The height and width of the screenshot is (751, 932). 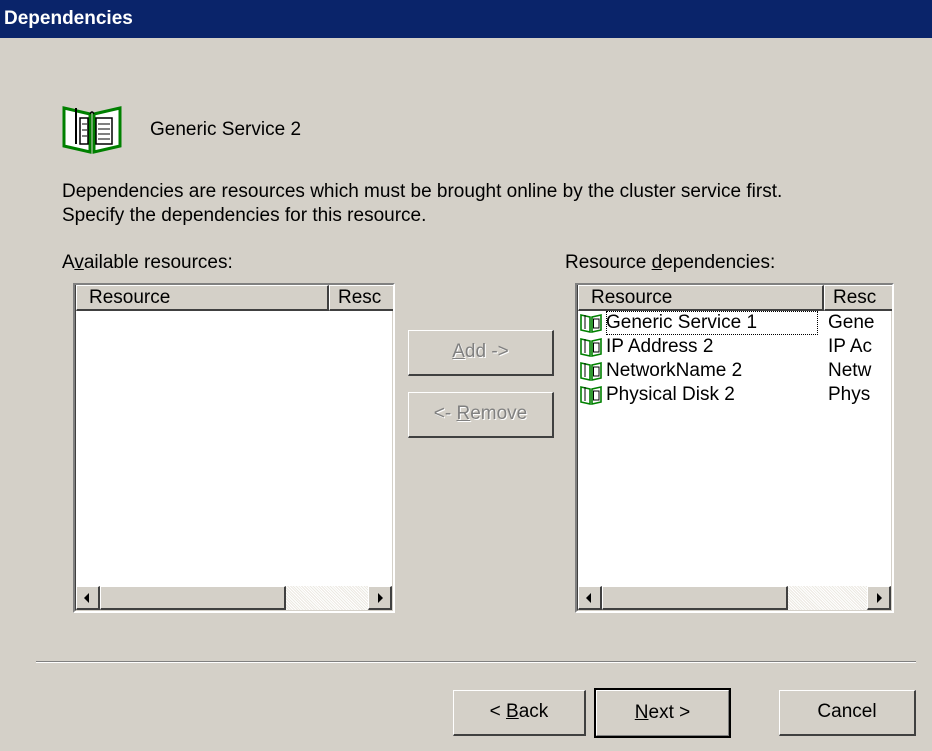 What do you see at coordinates (68, 18) in the screenshot?
I see `window-title: Dependencies` at bounding box center [68, 18].